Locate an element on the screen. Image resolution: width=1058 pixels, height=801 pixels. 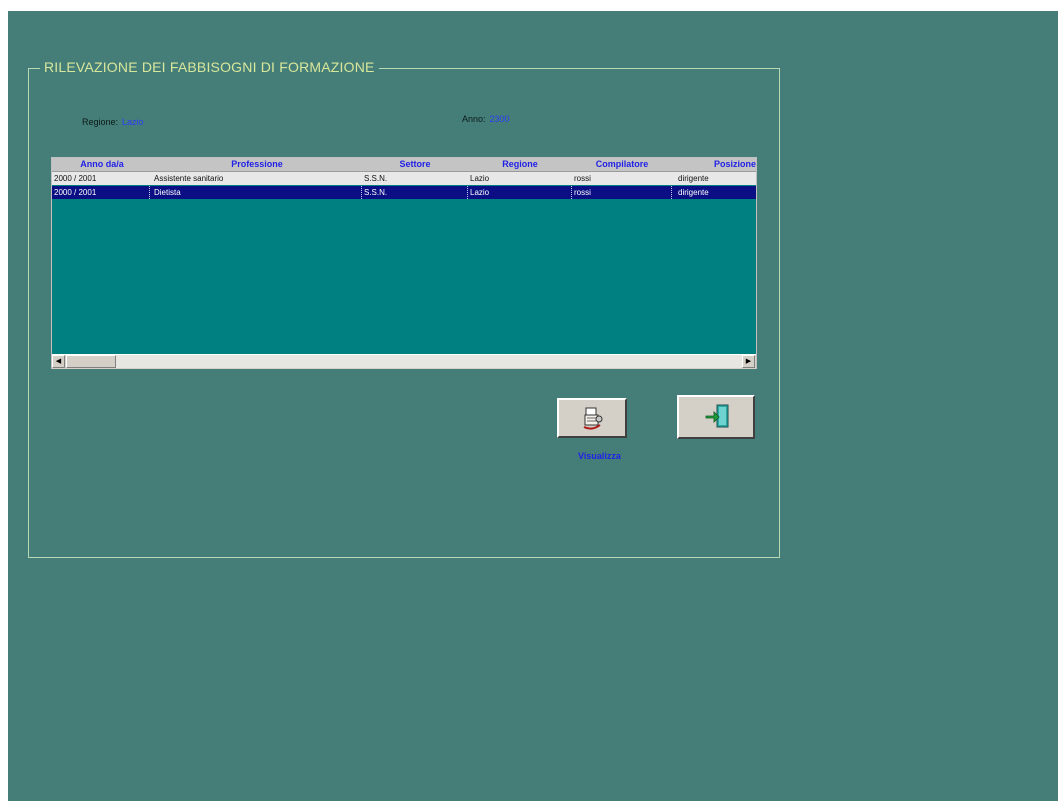
view-button is located at coordinates (592, 418).